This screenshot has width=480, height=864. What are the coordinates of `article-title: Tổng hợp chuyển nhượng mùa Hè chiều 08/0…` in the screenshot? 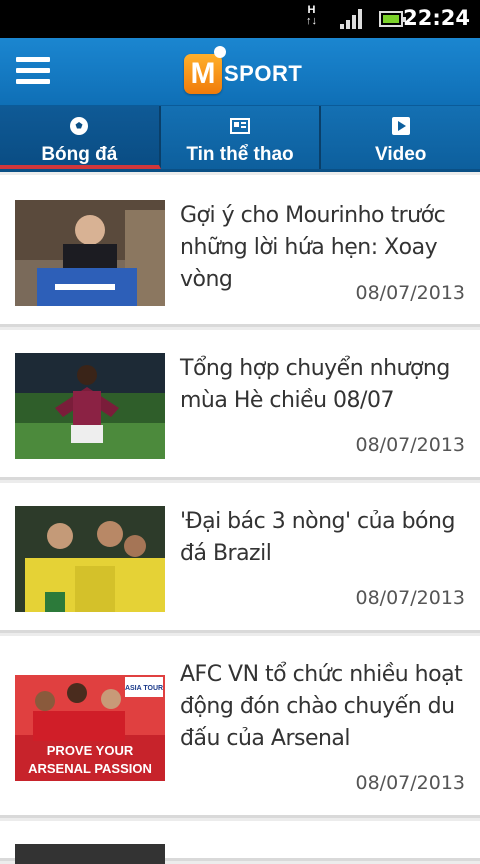 It's located at (315, 384).